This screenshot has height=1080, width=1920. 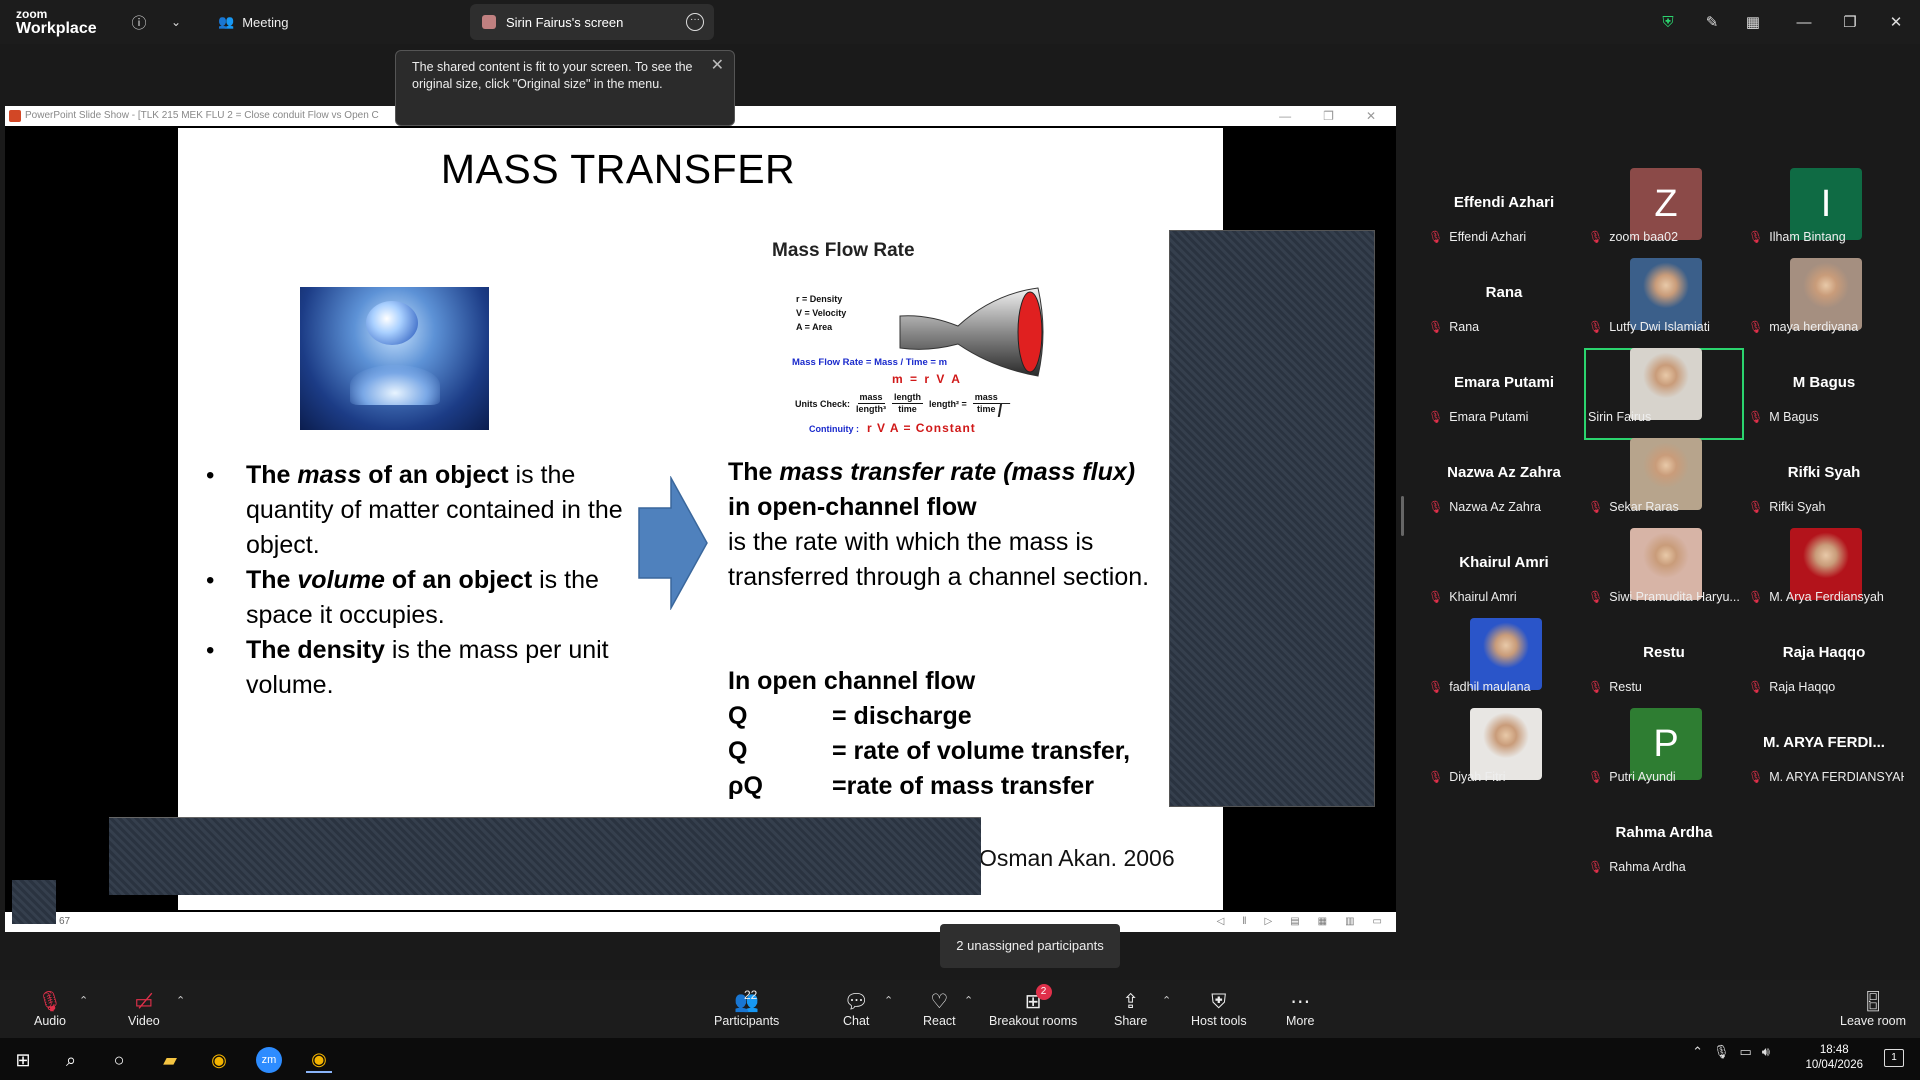 I want to click on zoom-app-icon: zm, so click(x=269, y=1060).